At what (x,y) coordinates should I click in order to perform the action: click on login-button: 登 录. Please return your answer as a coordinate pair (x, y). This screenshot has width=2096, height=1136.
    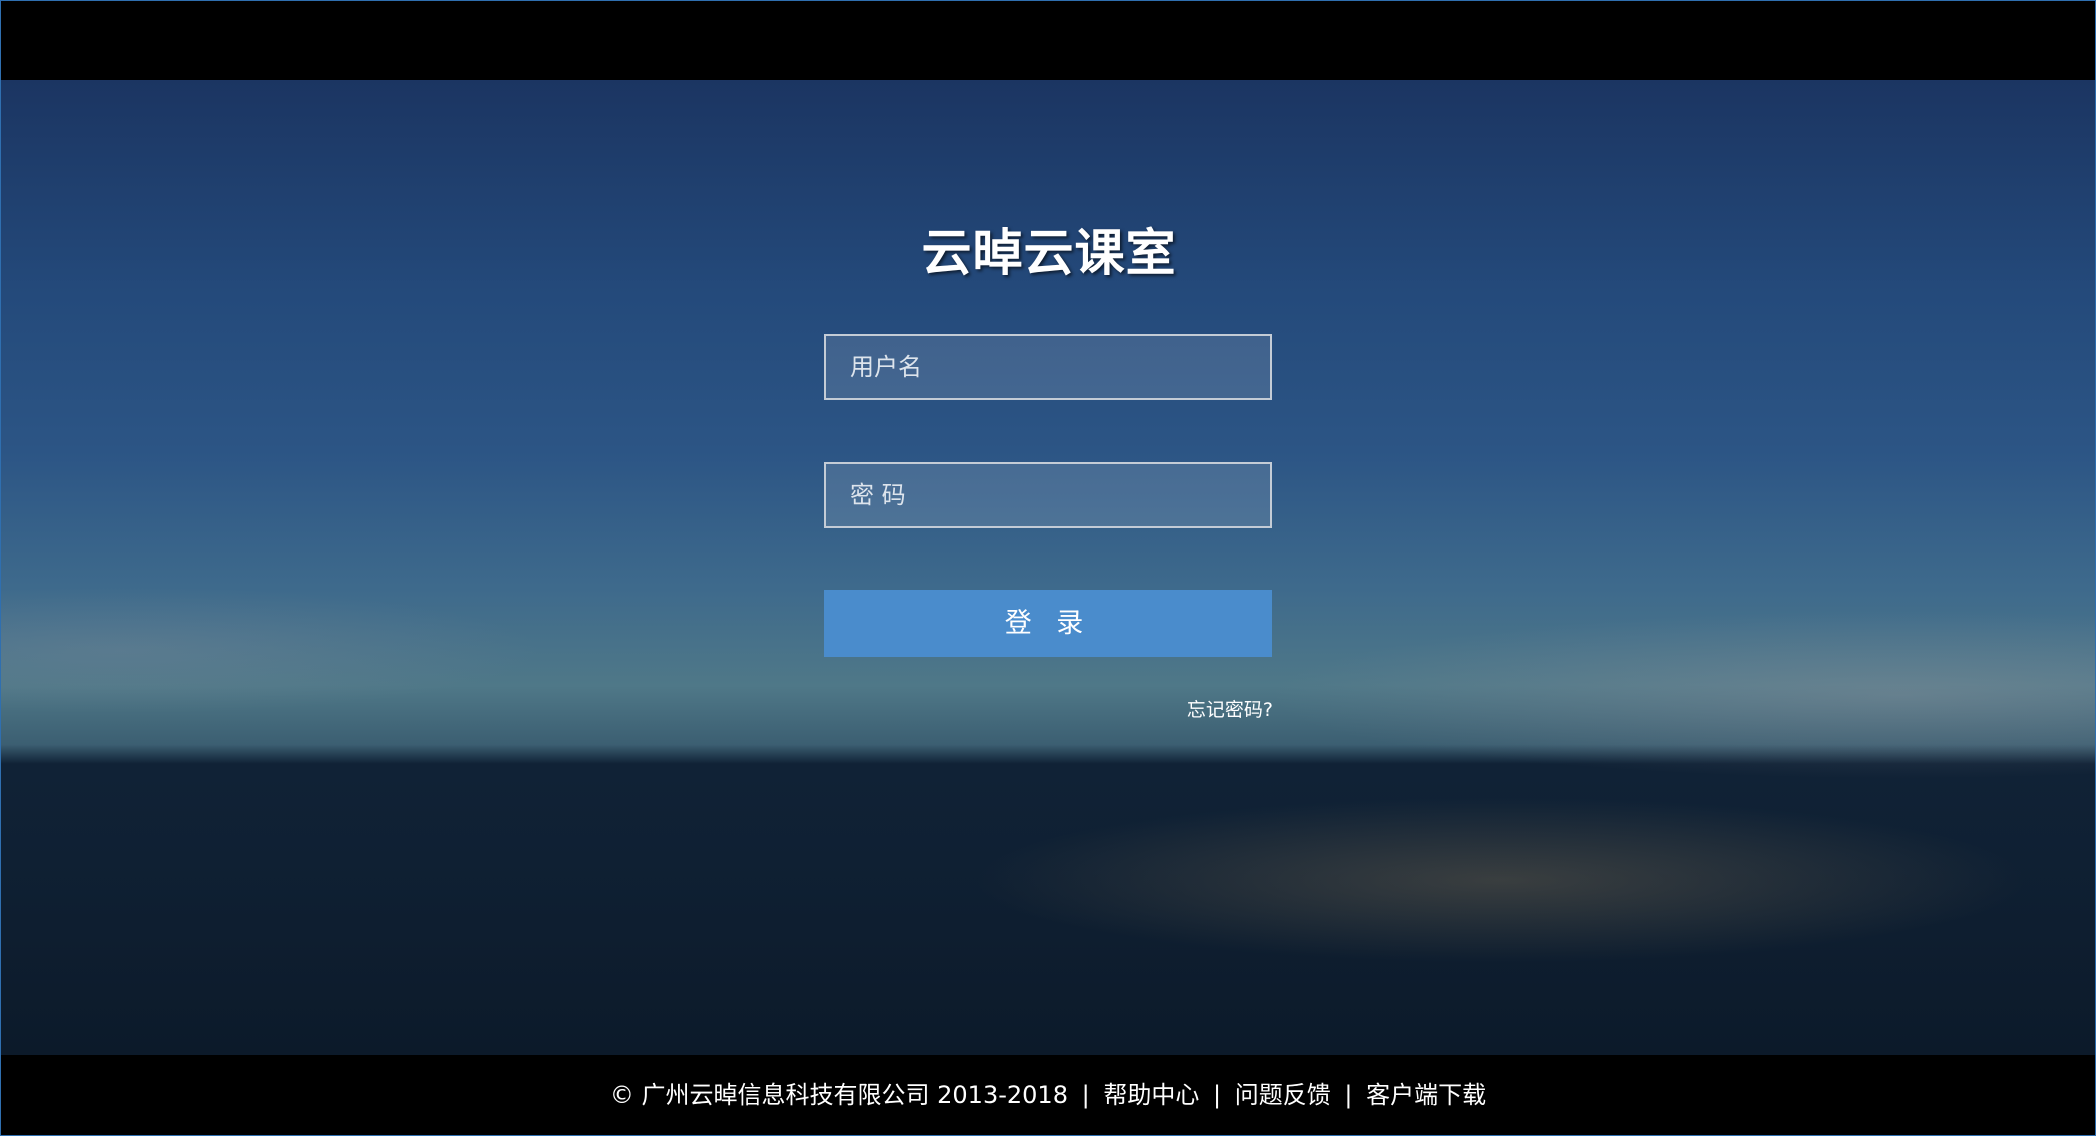
    Looking at the image, I should click on (1048, 623).